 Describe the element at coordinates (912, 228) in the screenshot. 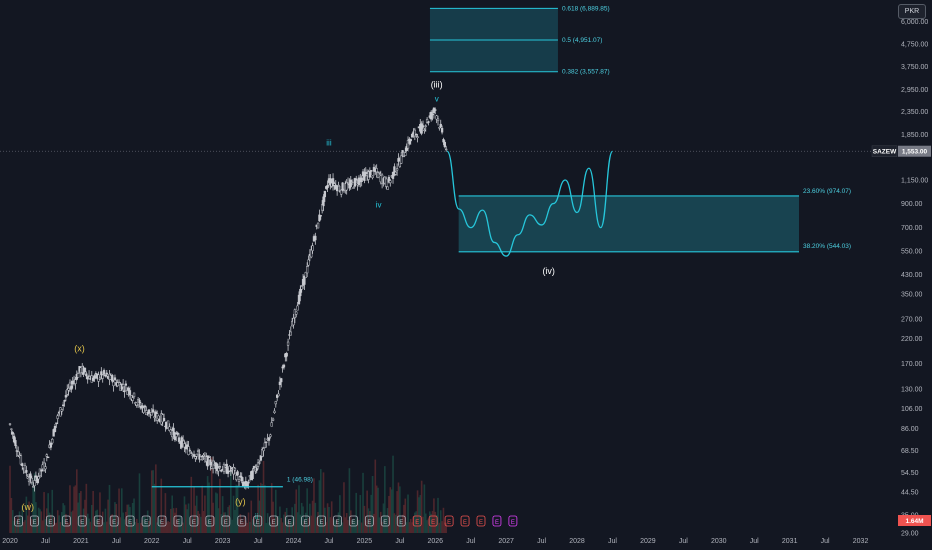

I see `y-tick-label: 700.00` at that location.